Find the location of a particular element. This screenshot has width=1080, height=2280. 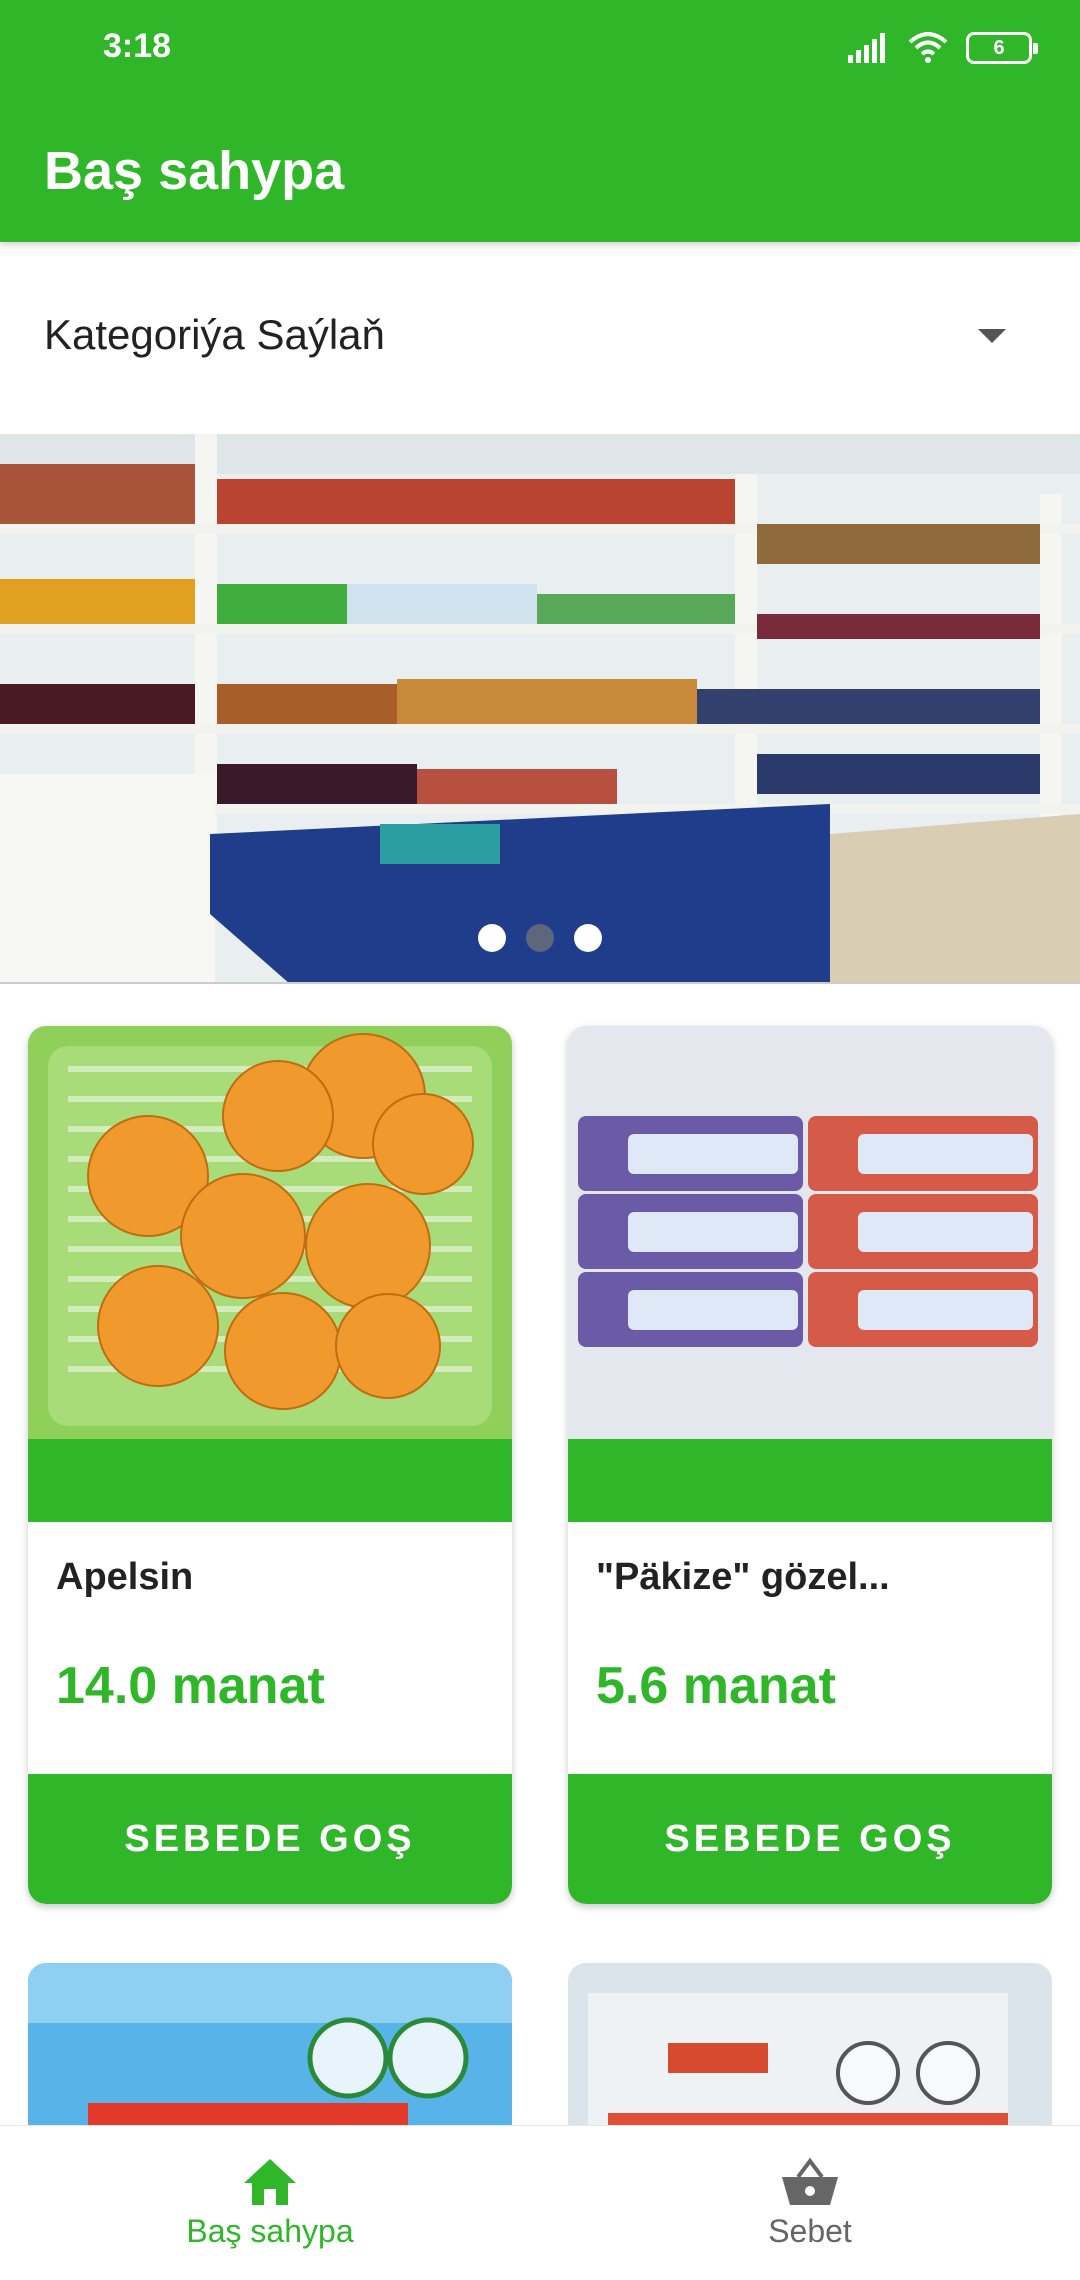

wifi-icon is located at coordinates (928, 47).